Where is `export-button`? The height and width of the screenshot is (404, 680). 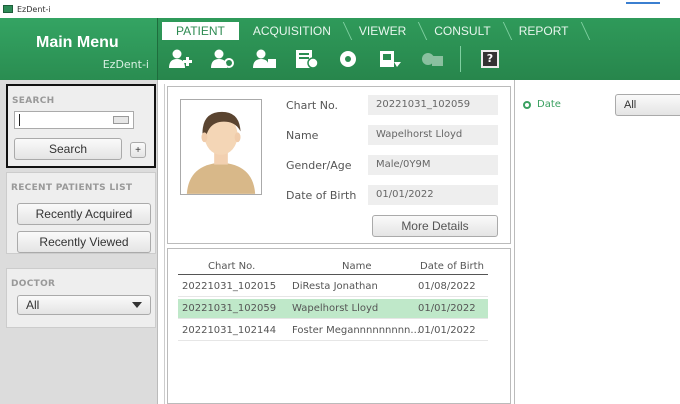
export-button is located at coordinates (432, 59).